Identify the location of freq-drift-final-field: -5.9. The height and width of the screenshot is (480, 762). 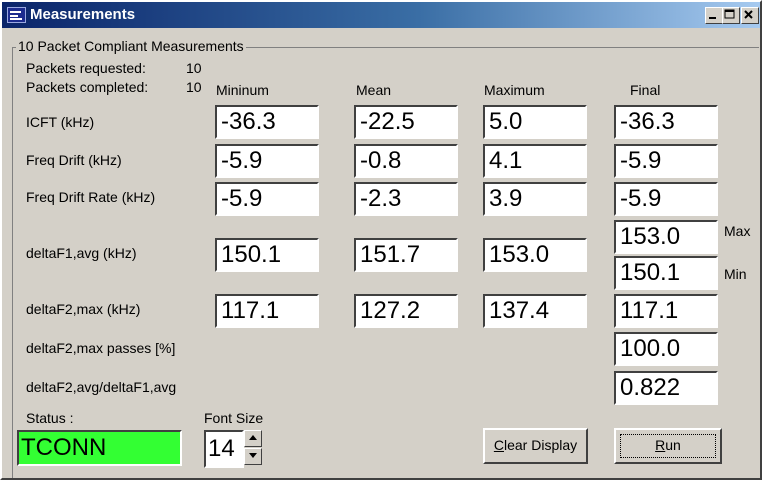
(666, 161).